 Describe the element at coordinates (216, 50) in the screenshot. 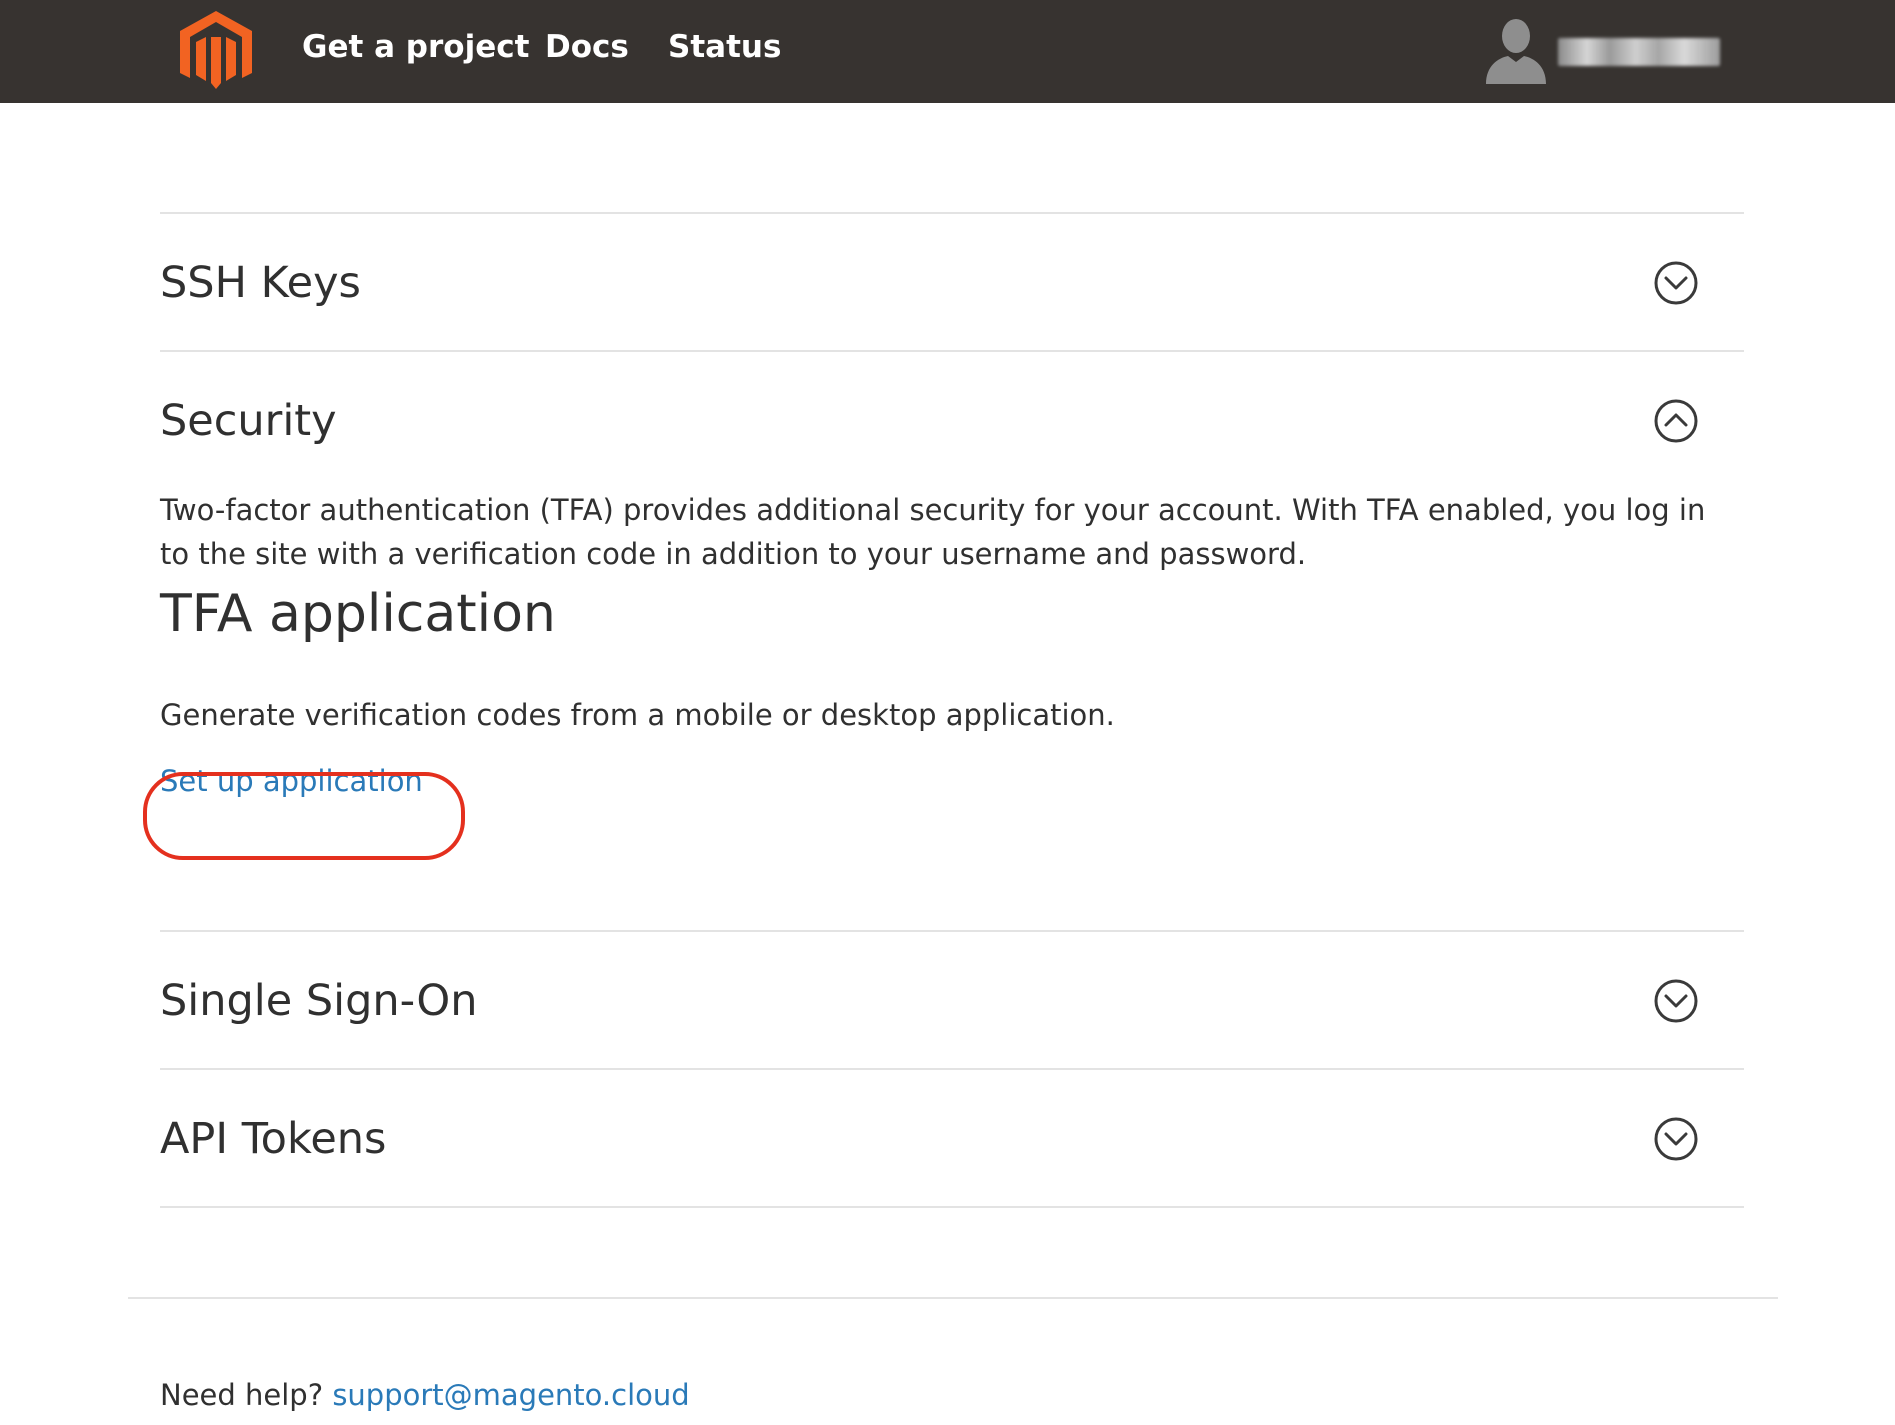

I see `magento-logo-icon` at that location.